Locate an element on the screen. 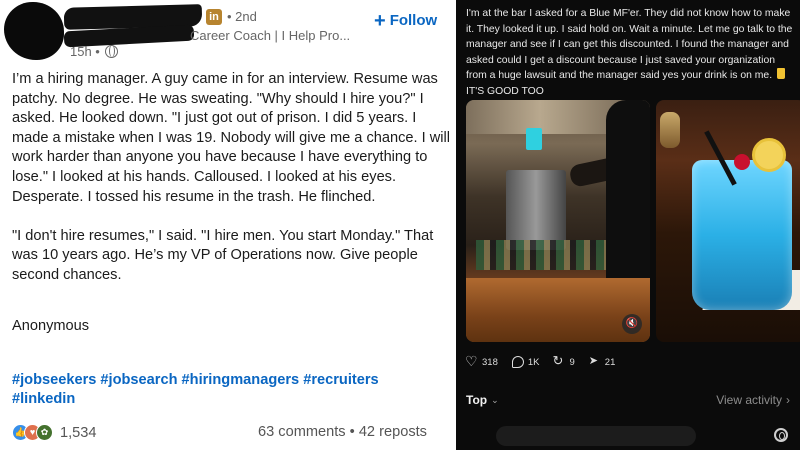 This screenshot has height=450, width=800. bar-video-thumbnail: 🔇 is located at coordinates (558, 221).